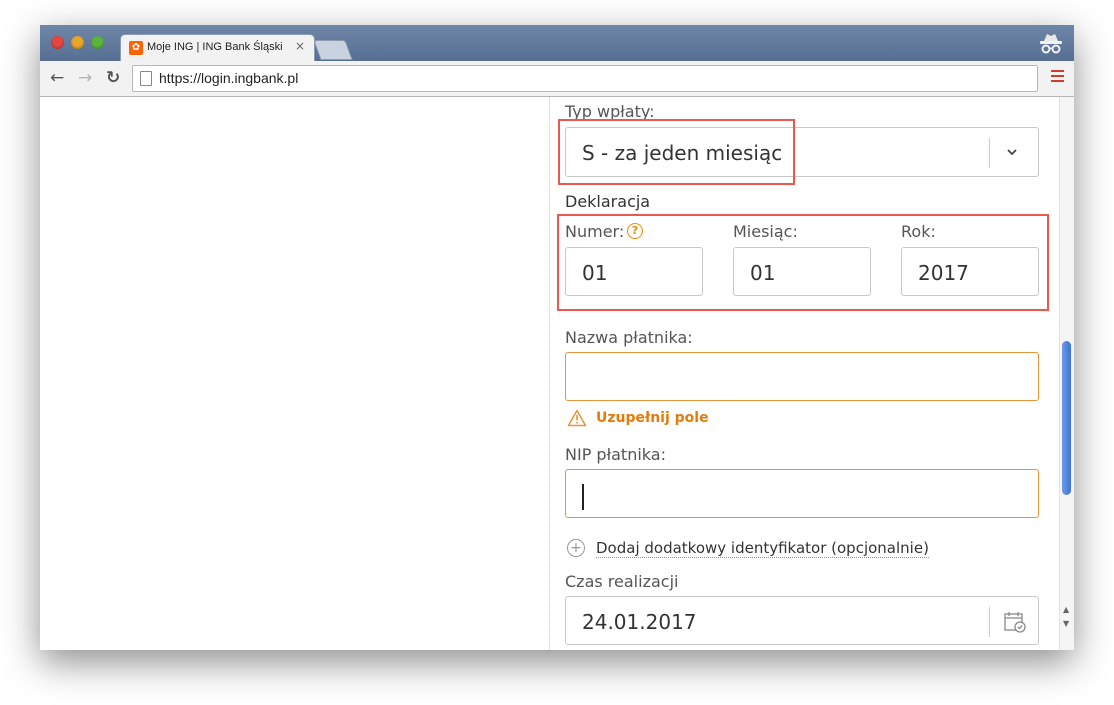 This screenshot has width=1114, height=705. What do you see at coordinates (802, 376) in the screenshot?
I see `payer-name-field` at bounding box center [802, 376].